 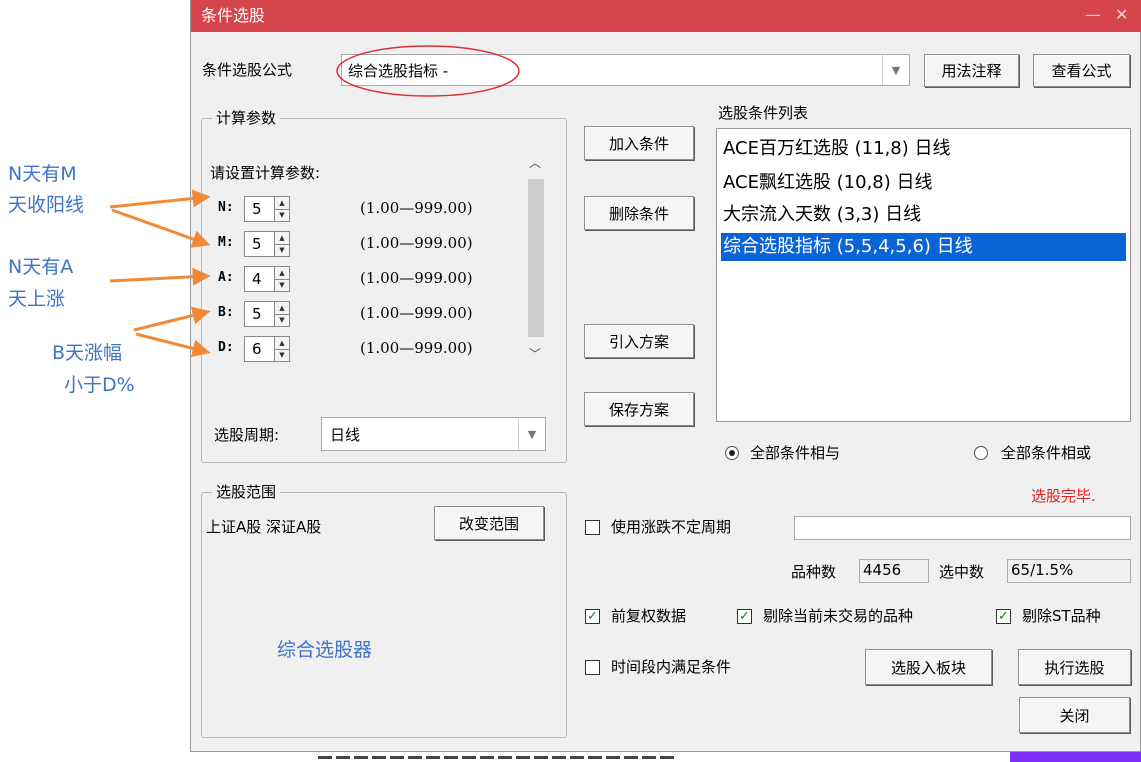 I want to click on arrow-to-m, so click(x=161, y=228).